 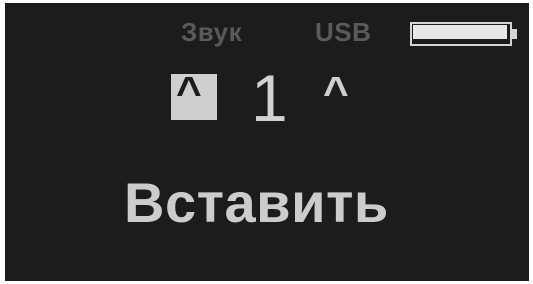 What do you see at coordinates (336, 93) in the screenshot?
I see `right-arrow-icon: ^` at bounding box center [336, 93].